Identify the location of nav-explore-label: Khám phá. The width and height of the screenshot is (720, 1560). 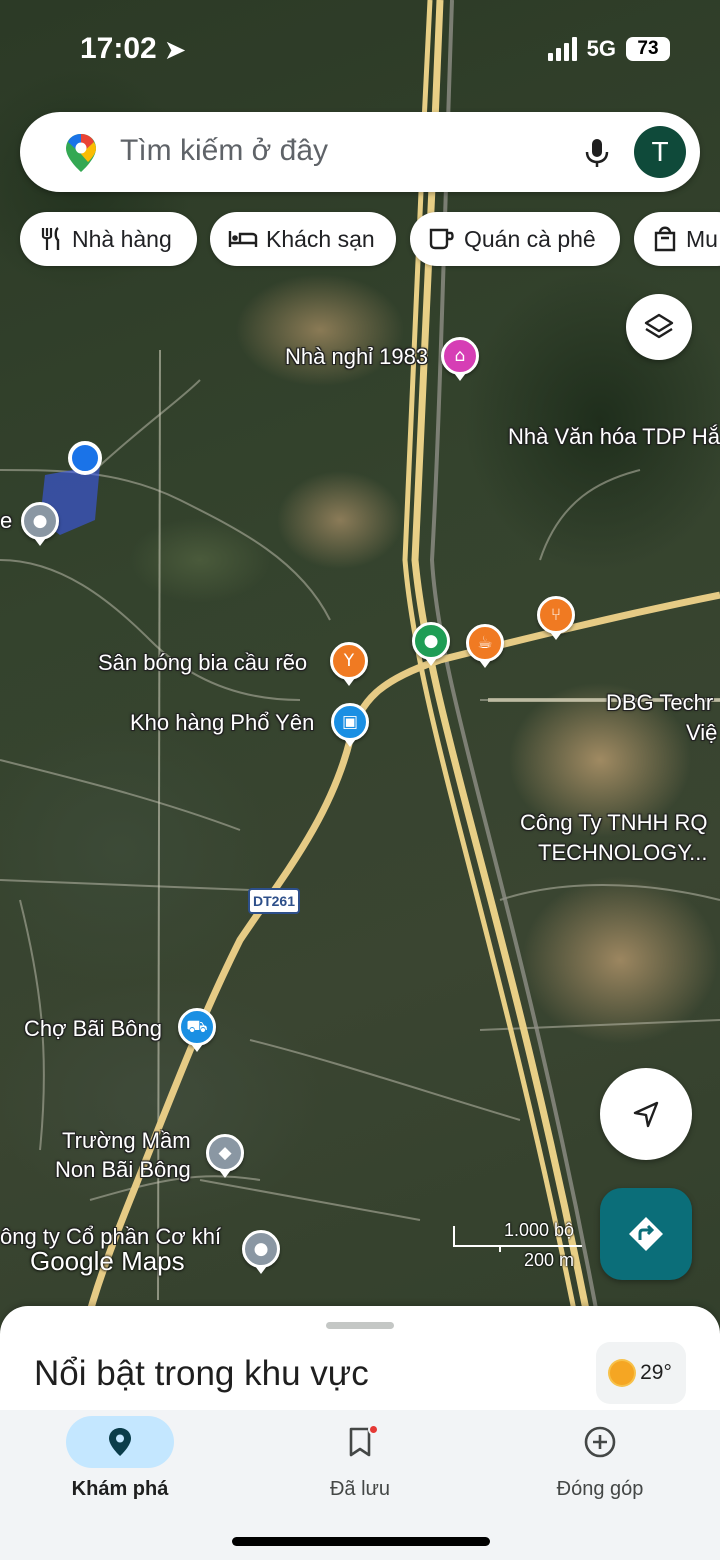
(120, 1489).